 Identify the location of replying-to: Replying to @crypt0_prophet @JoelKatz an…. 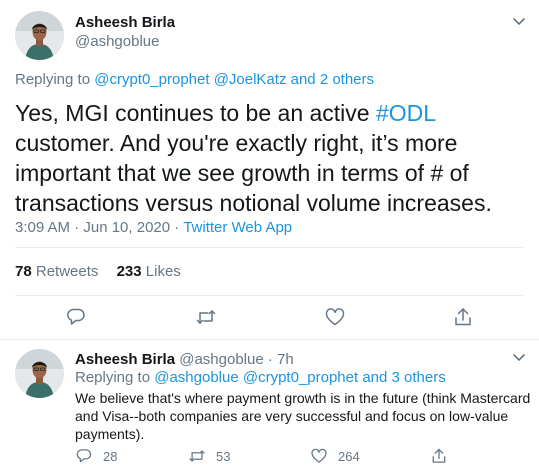
(194, 79).